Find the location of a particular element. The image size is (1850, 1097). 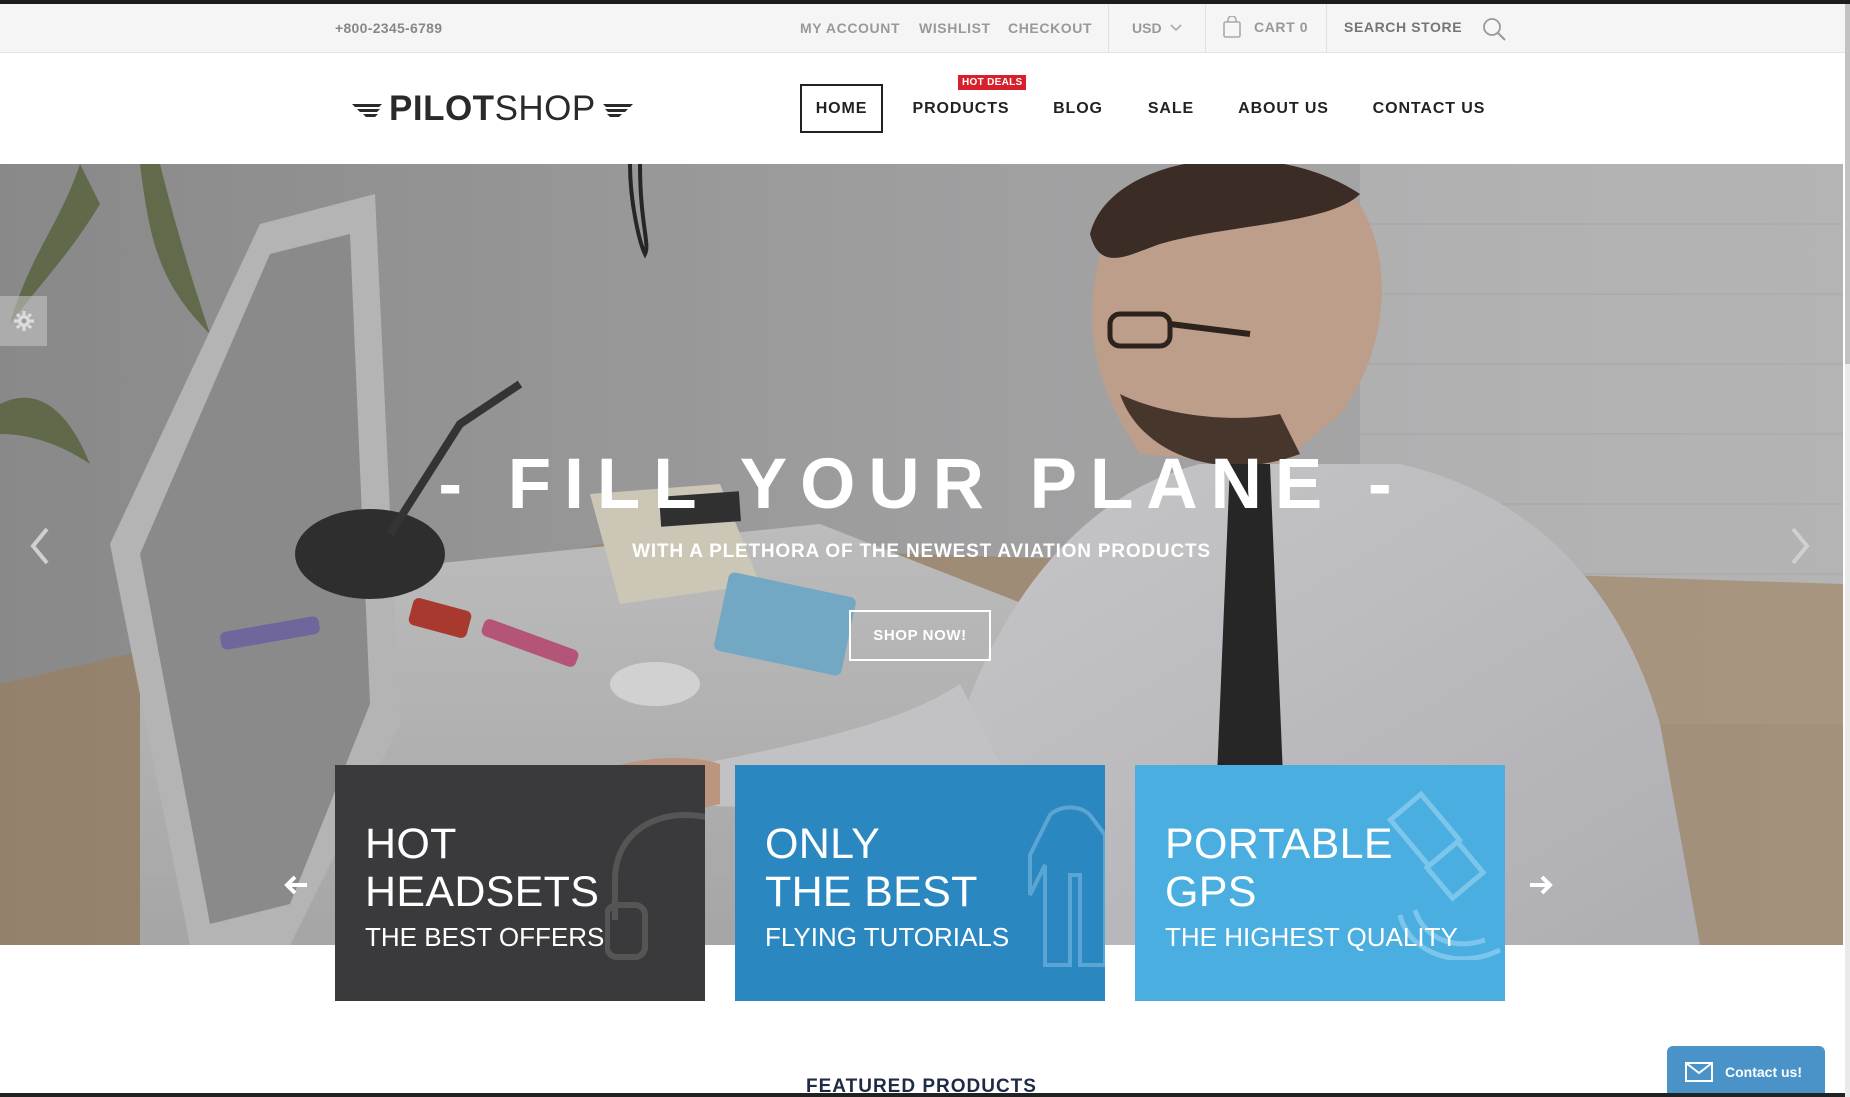

site-logo: PILOTSHOP is located at coordinates (492, 109).